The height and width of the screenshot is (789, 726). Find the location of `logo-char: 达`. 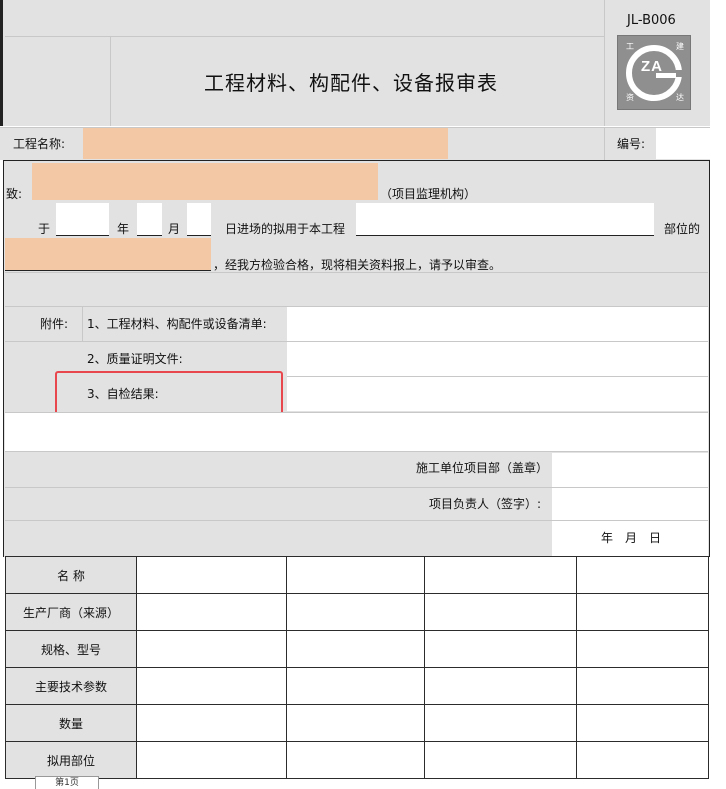

logo-char: 达 is located at coordinates (680, 97).